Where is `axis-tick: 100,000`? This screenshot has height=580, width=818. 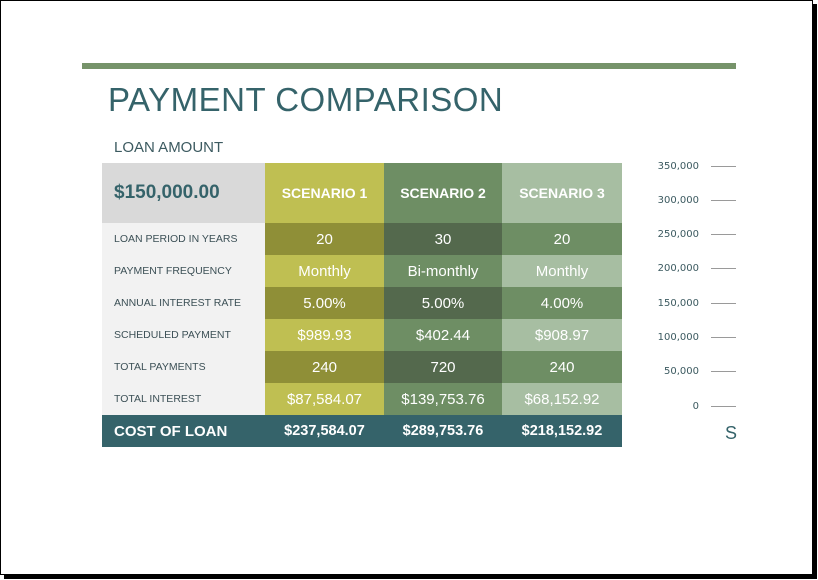
axis-tick: 100,000 is located at coordinates (688, 338).